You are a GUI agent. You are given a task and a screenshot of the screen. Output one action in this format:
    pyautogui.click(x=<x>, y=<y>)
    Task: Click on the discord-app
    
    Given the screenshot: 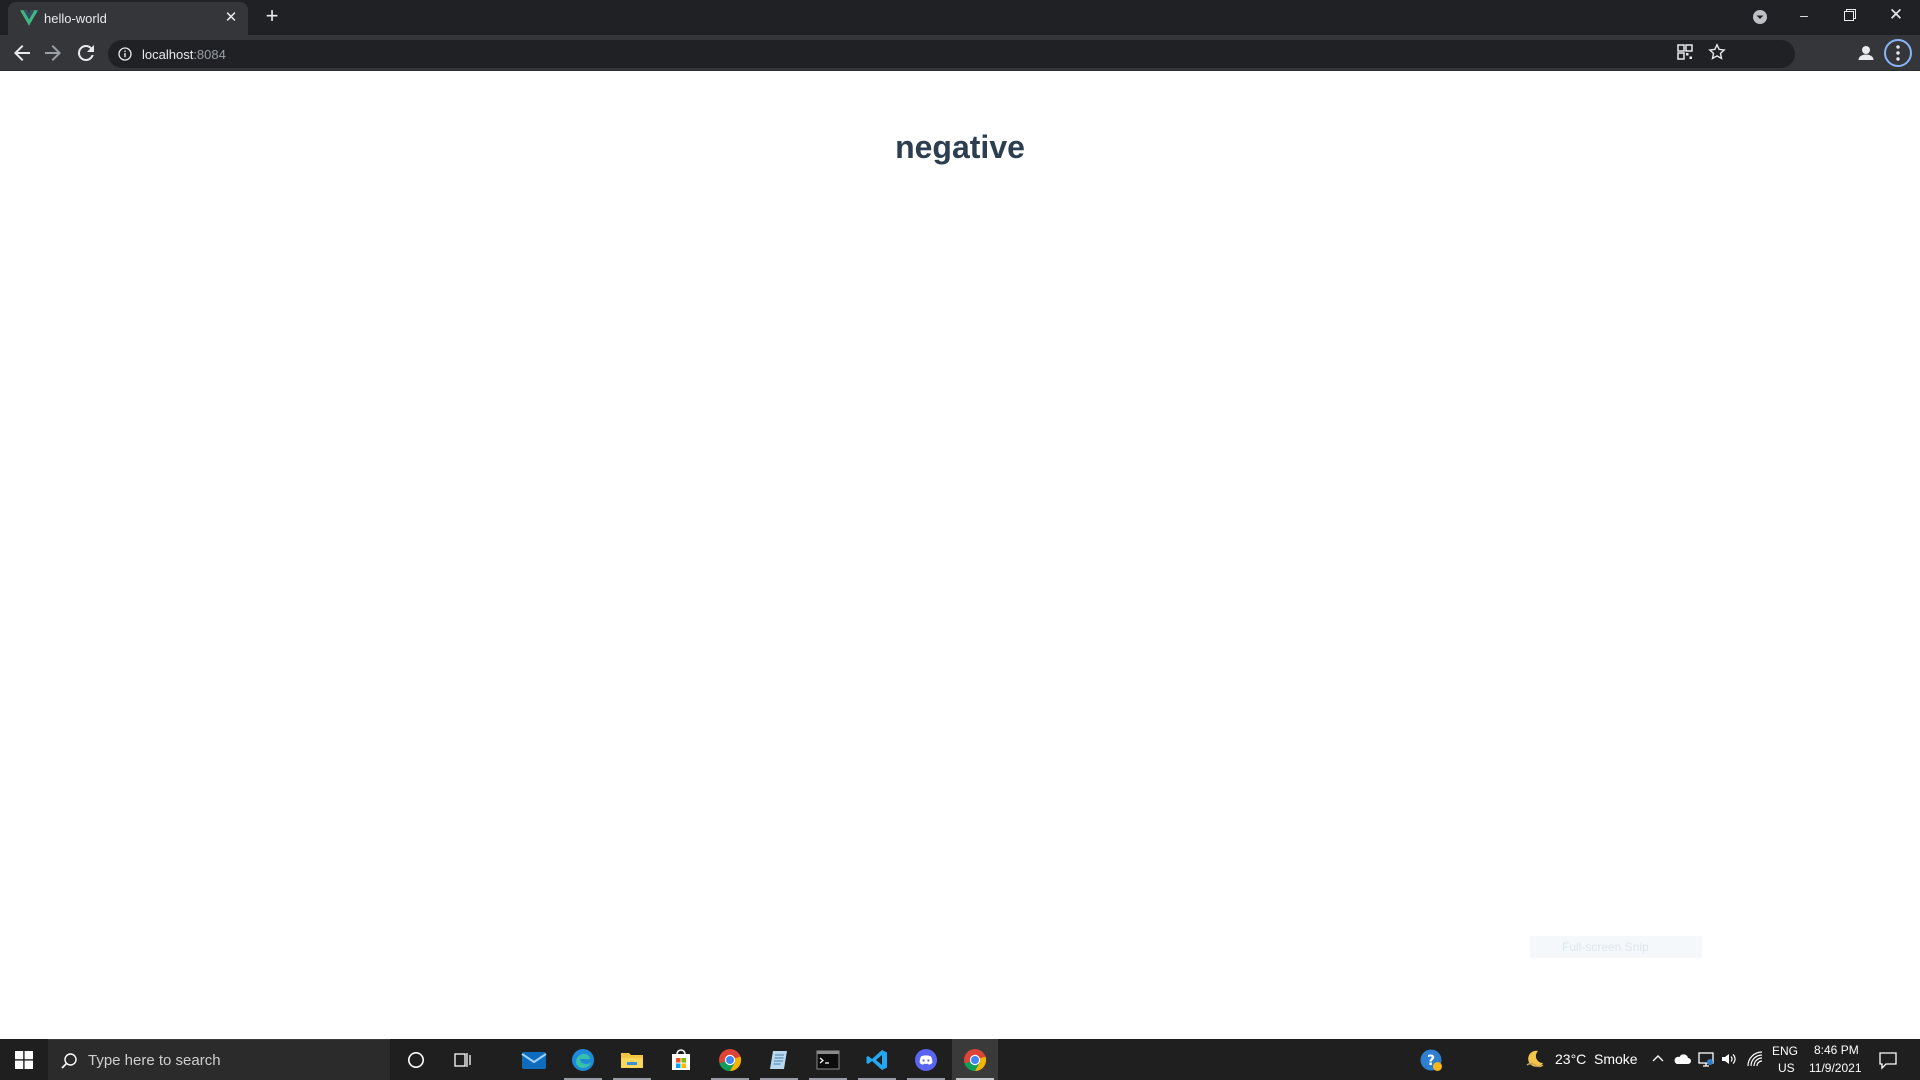 What is the action you would take?
    pyautogui.click(x=926, y=1059)
    